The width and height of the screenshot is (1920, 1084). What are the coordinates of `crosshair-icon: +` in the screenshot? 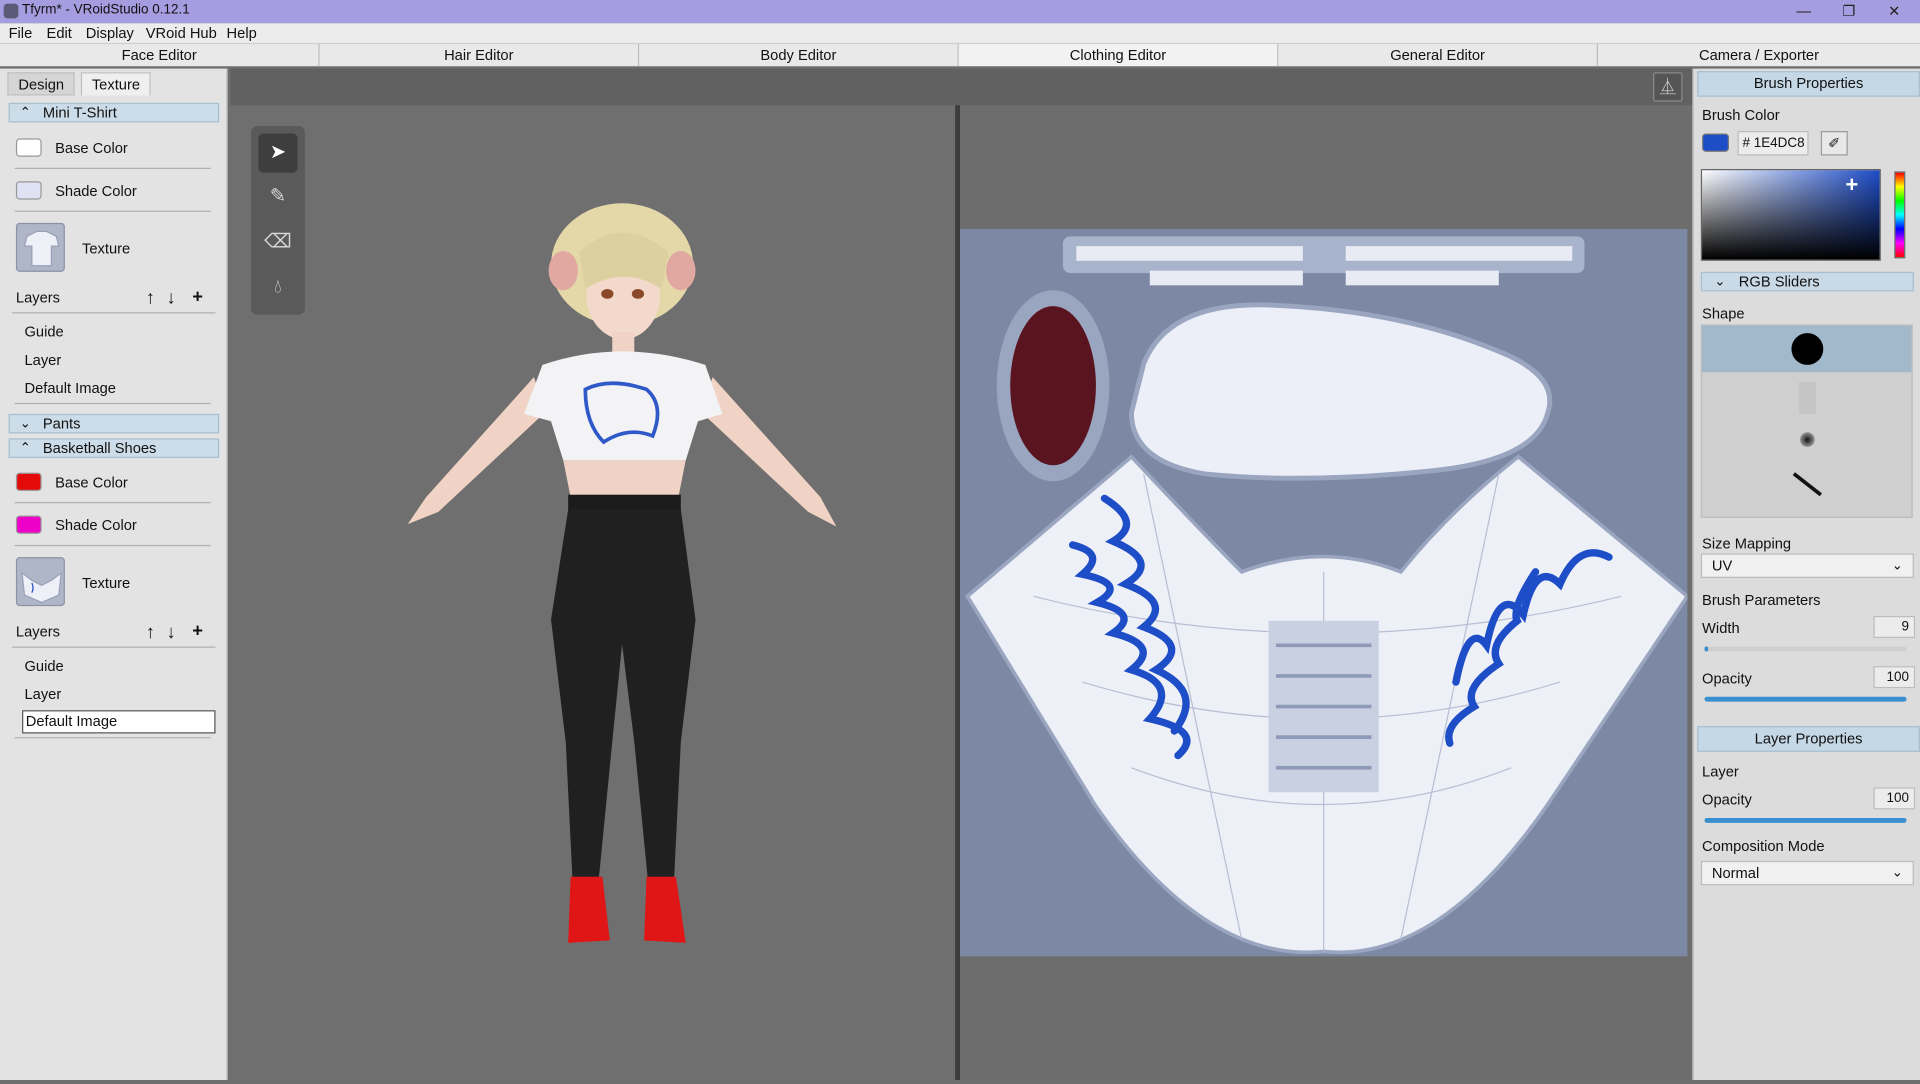 It's located at (1852, 185).